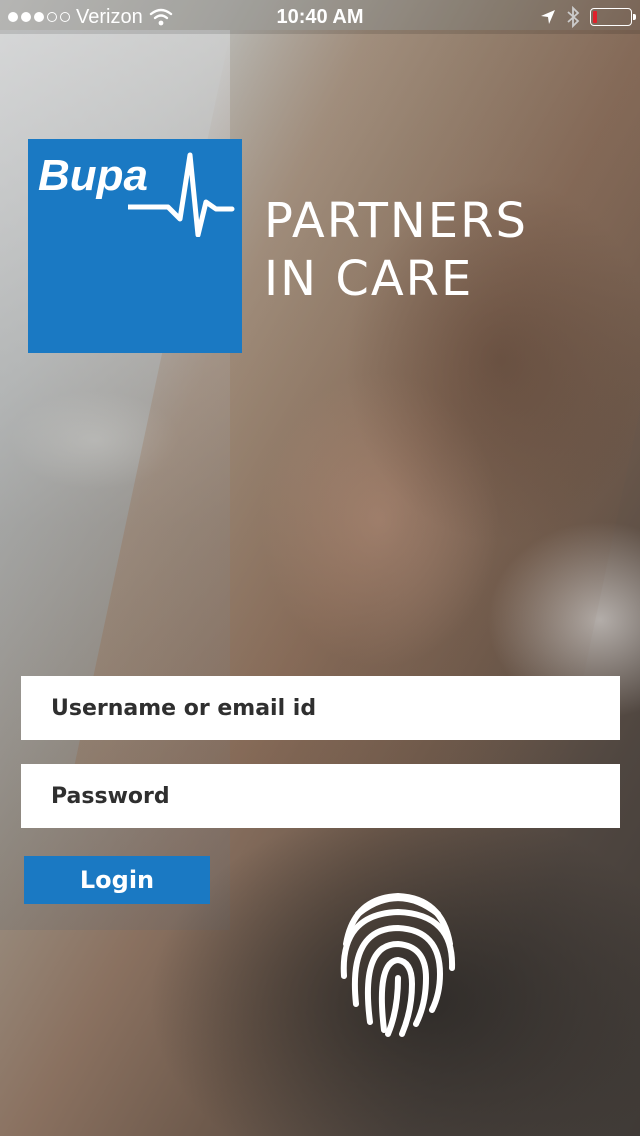  Describe the element at coordinates (39, 17) in the screenshot. I see `signal-strength-icon` at that location.